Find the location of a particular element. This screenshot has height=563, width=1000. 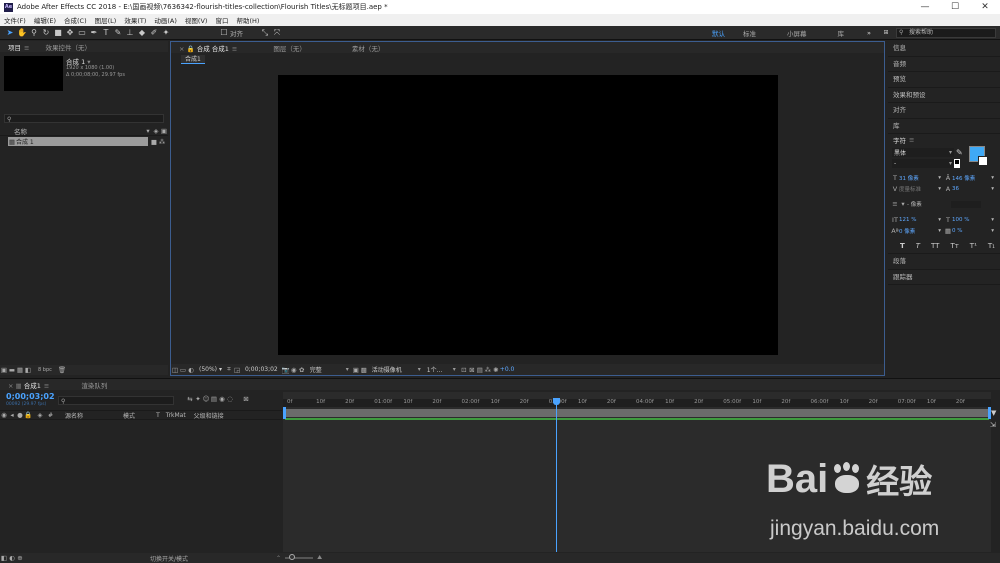

panel-tracker: 跟踪器 is located at coordinates (944, 277).